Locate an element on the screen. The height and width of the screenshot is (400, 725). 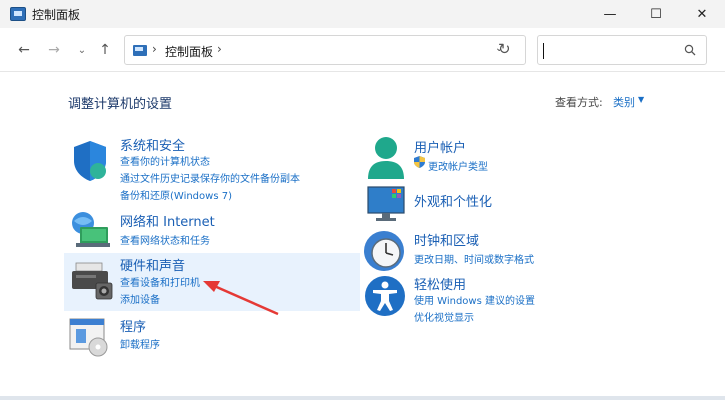
link-view-computer-status: 查看你的计算机状态 is located at coordinates (165, 160).